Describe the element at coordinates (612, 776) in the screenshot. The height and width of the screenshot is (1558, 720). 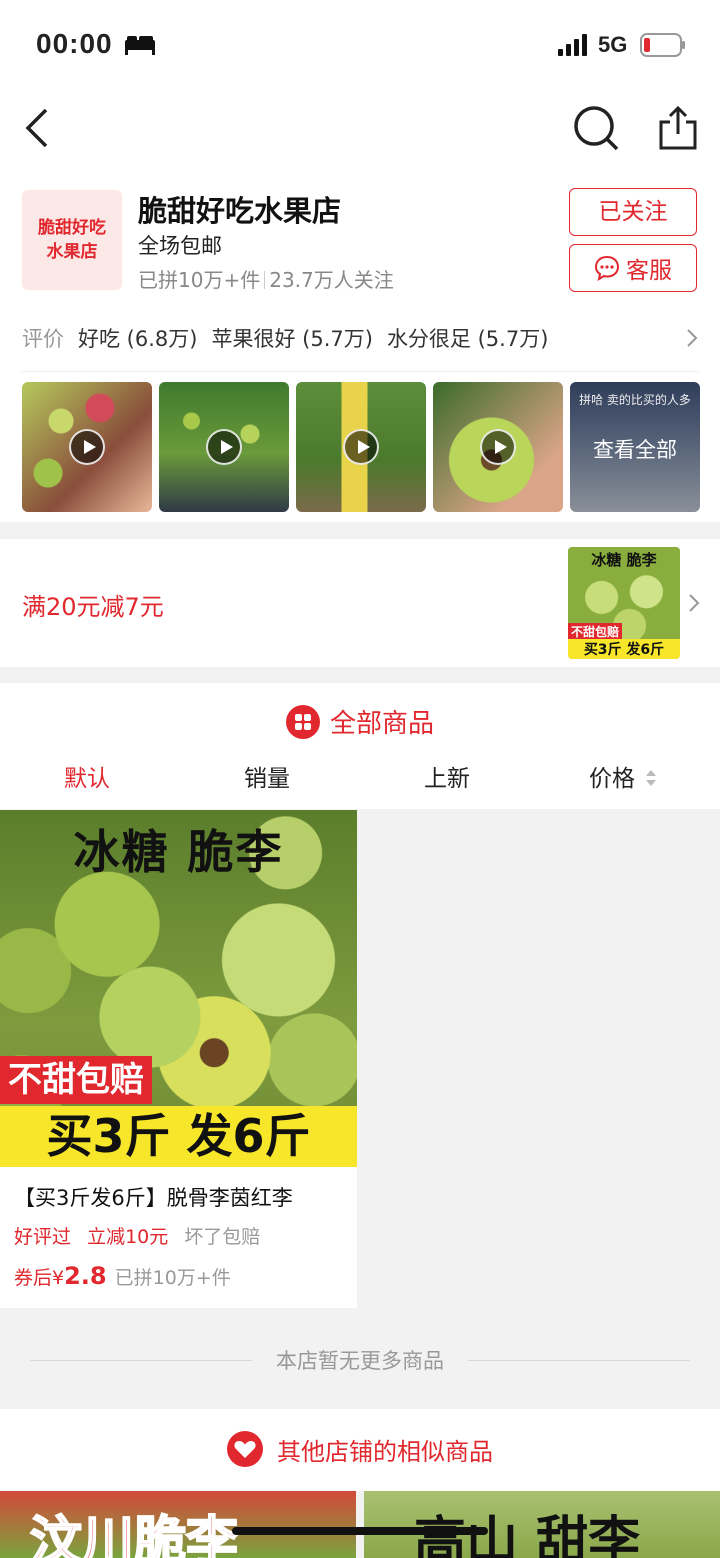
I see `sort-price: 价格` at that location.